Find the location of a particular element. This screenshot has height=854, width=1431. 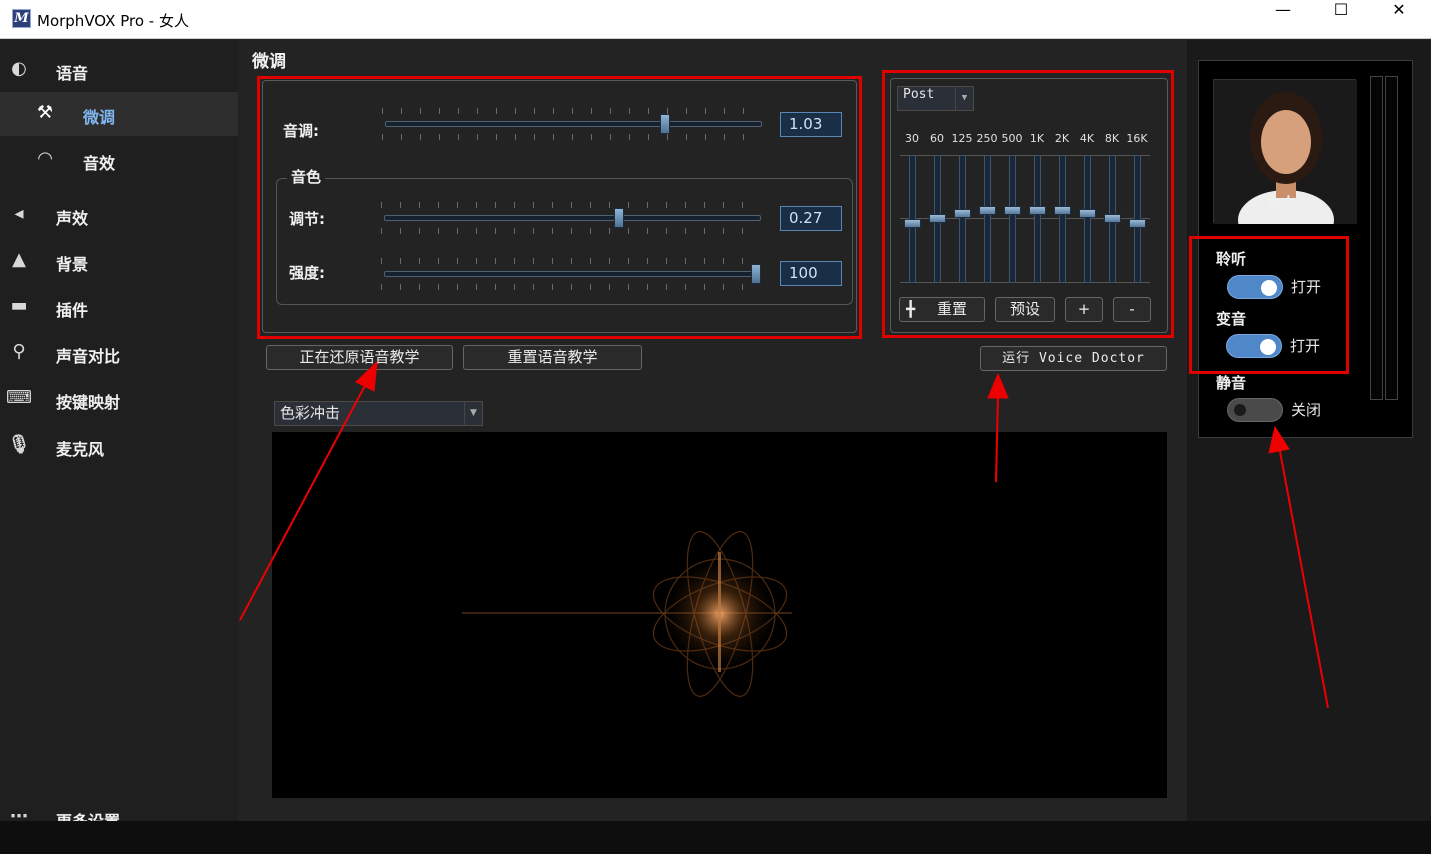

arrow-head-voice-doctor-button is located at coordinates (998, 385).